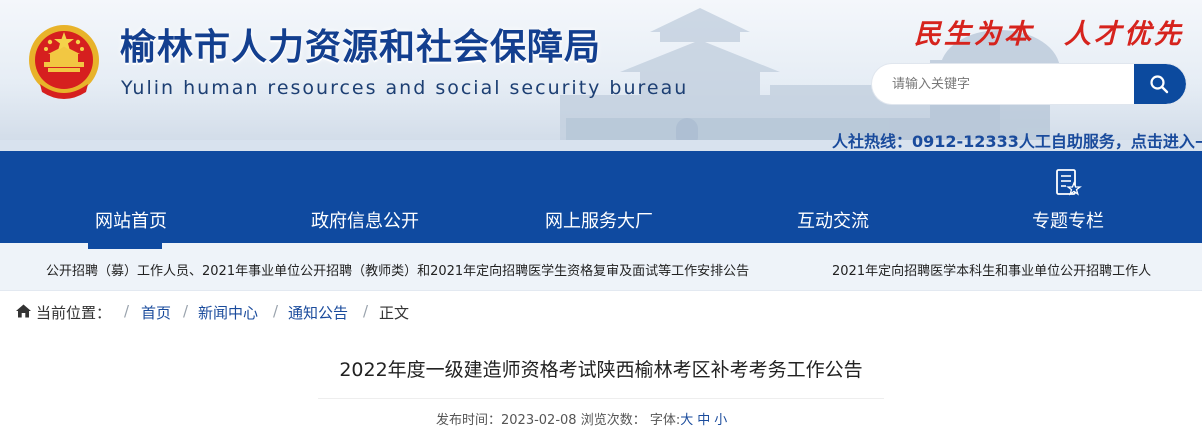 Image resolution: width=1202 pixels, height=433 pixels. Describe the element at coordinates (665, 420) in the screenshot. I see `font-size-label: 字体:` at that location.